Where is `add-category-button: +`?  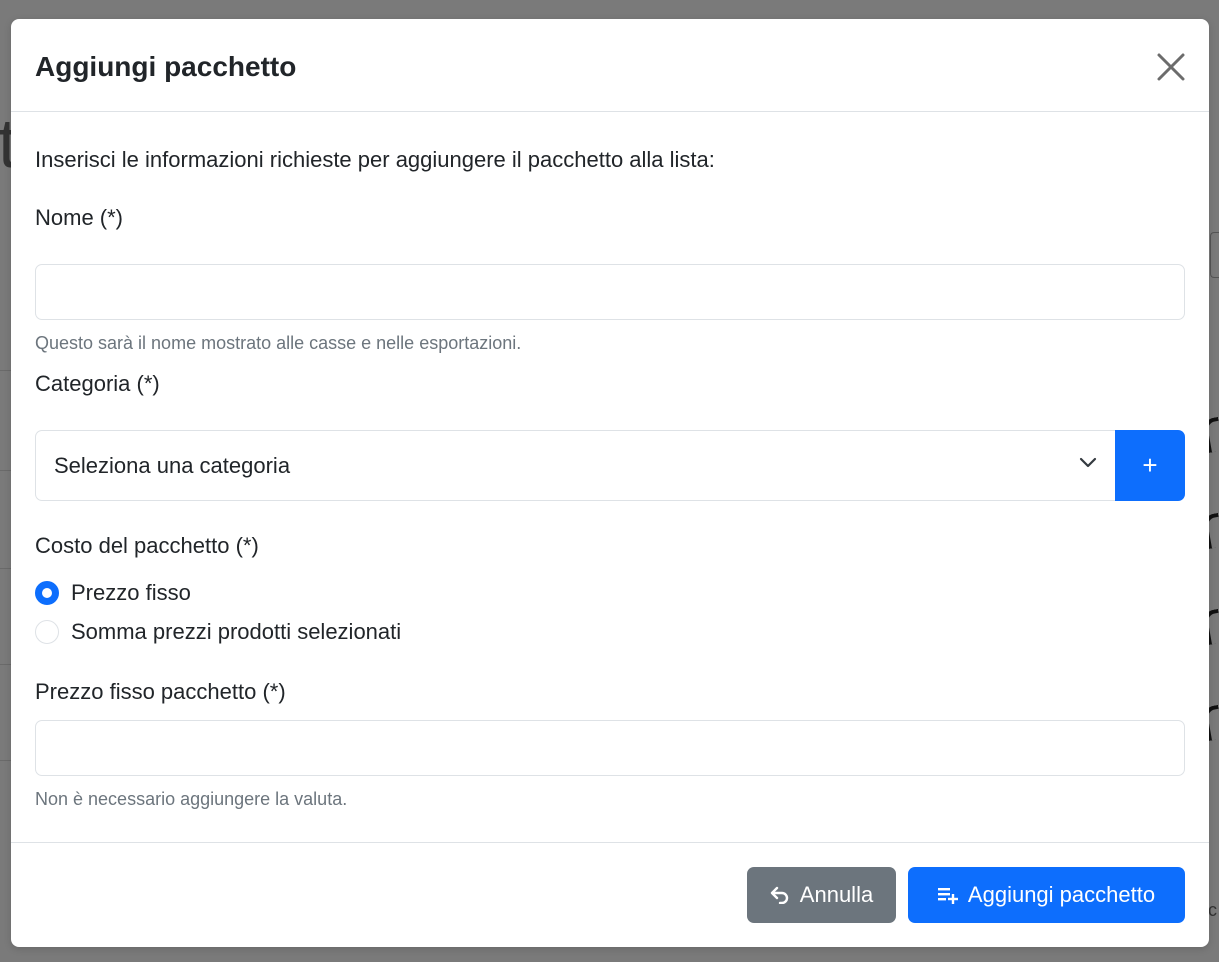 add-category-button: + is located at coordinates (1150, 465).